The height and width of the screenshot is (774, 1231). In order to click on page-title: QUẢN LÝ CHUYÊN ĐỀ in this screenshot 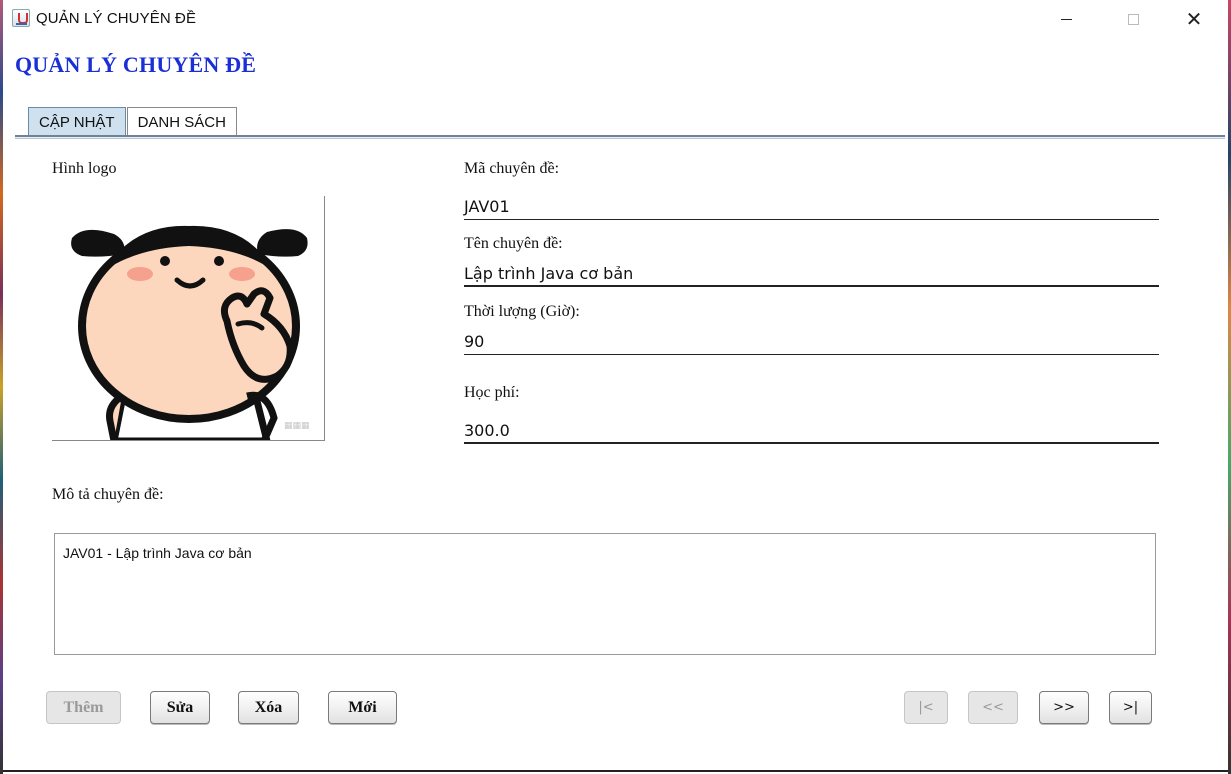, I will do `click(136, 64)`.